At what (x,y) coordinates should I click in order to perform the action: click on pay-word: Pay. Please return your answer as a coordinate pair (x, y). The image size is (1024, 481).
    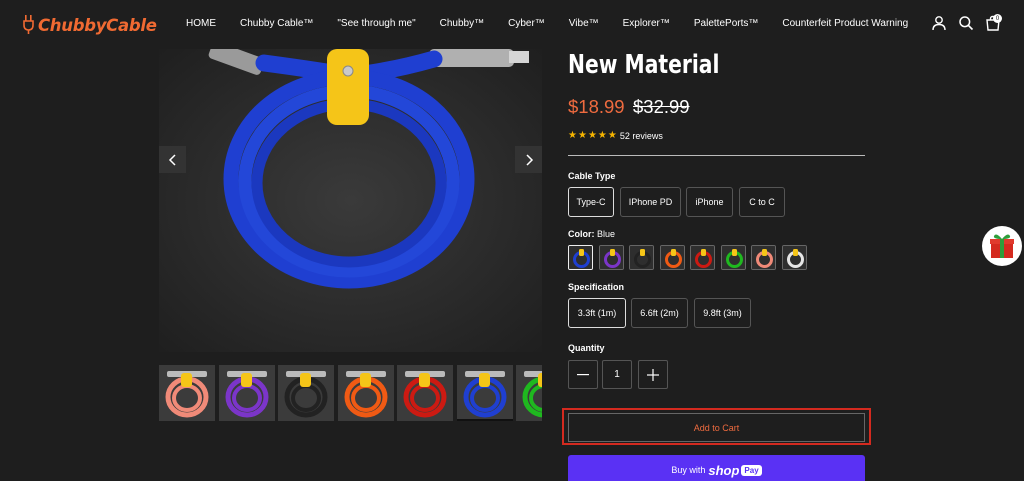
    Looking at the image, I should click on (751, 470).